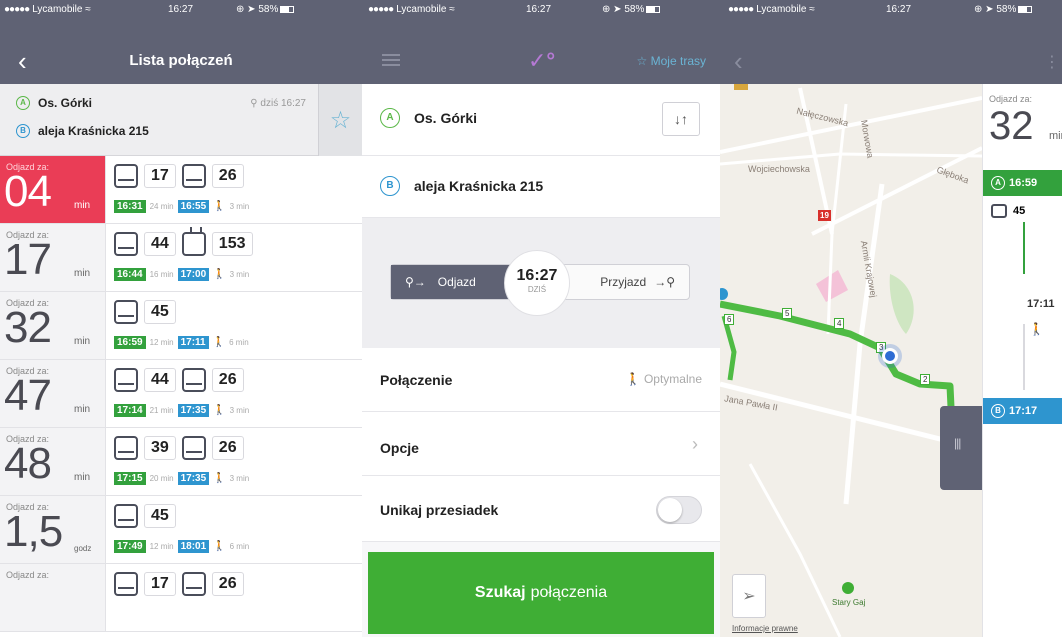 The image size is (1062, 637). I want to click on time-picker: 16:27 DZIŚ, so click(537, 283).